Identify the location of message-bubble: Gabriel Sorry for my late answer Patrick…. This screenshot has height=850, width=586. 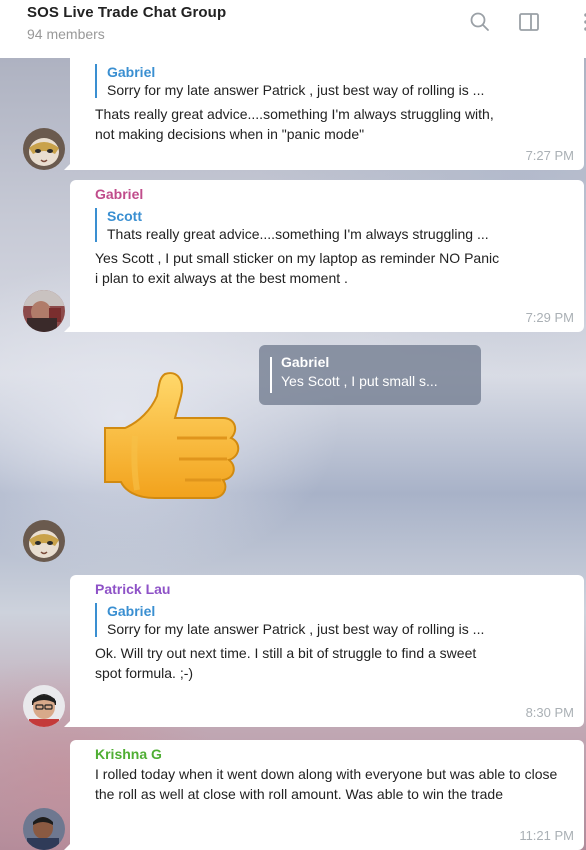
(324, 114).